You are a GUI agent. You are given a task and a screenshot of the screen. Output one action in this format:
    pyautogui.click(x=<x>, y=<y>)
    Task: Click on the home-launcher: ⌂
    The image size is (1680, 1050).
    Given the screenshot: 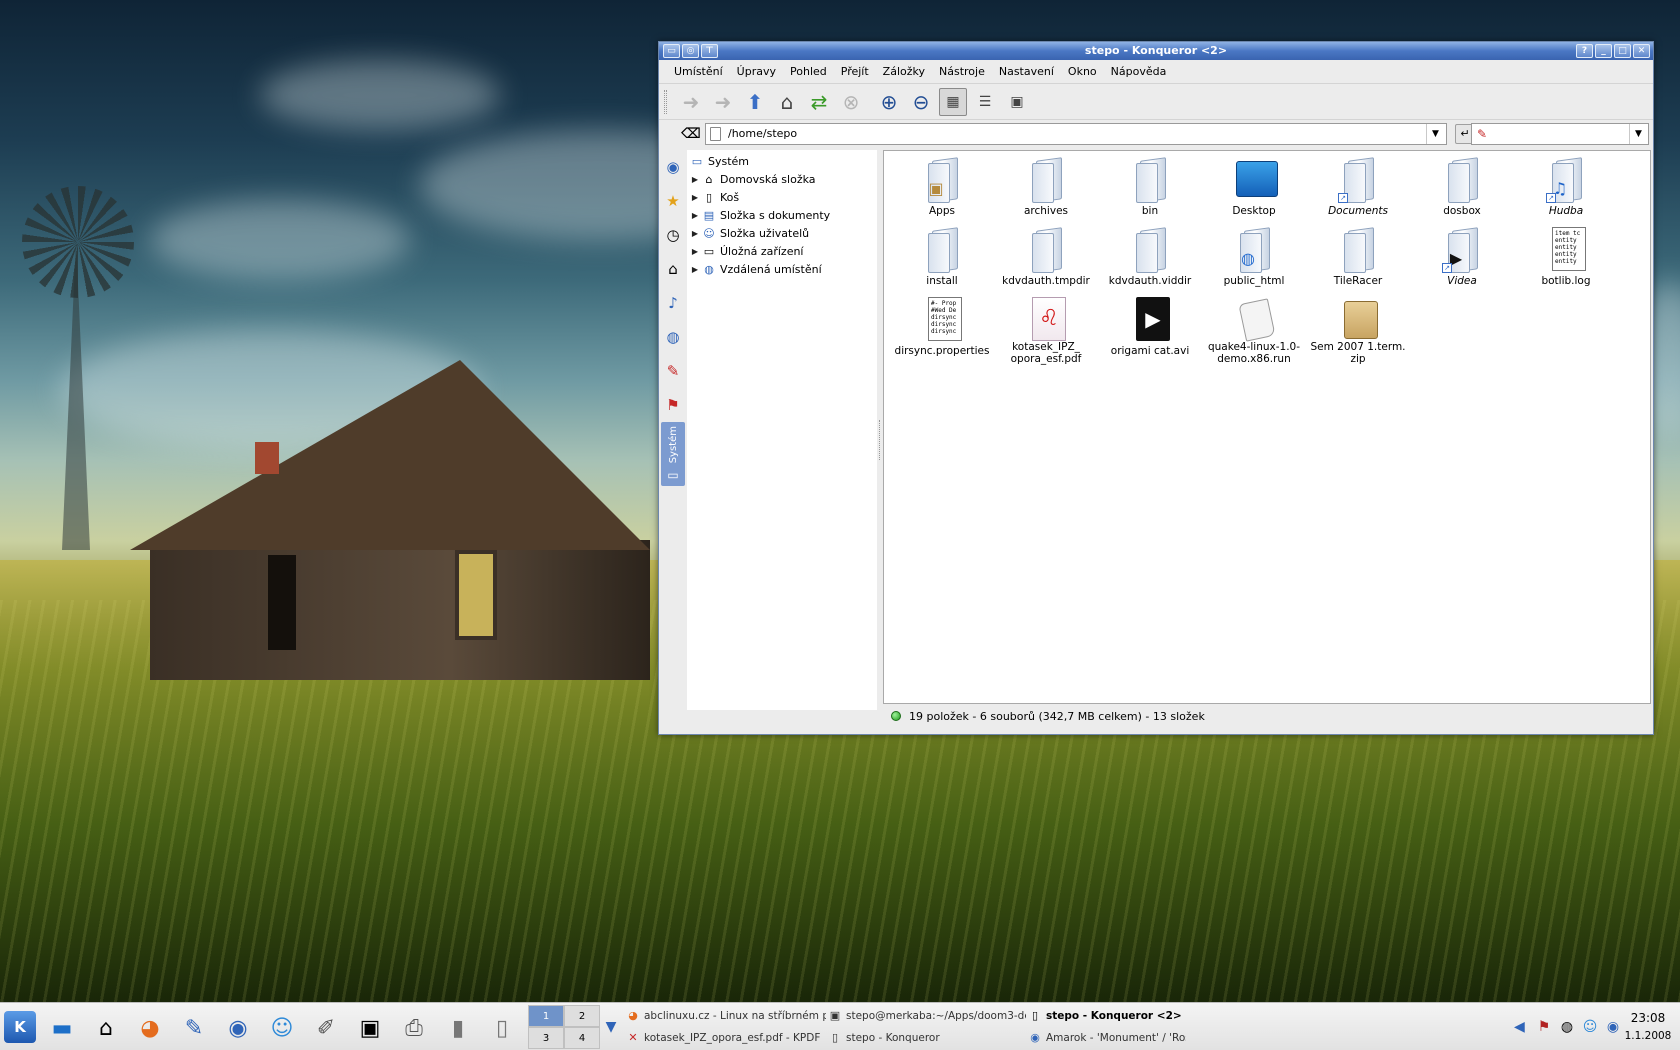 What is the action you would take?
    pyautogui.click(x=106, y=1028)
    